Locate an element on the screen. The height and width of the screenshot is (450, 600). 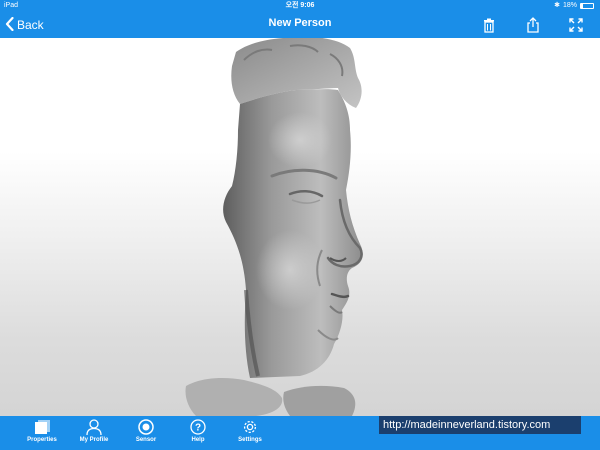
tab-label: Settings is located at coordinates (250, 440).